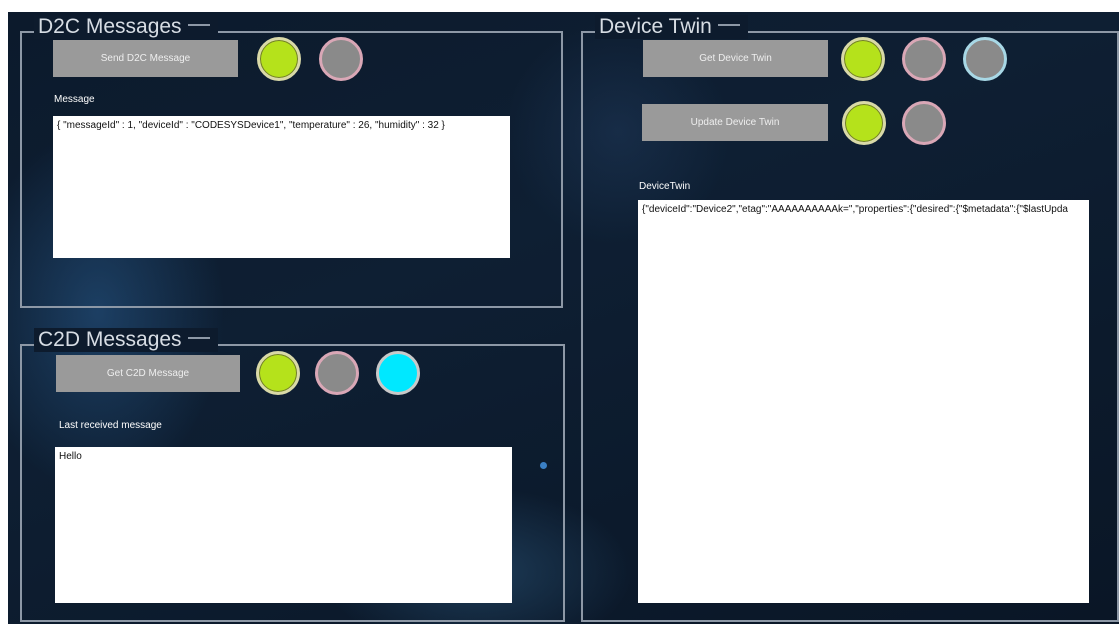 The image size is (1119, 624). What do you see at coordinates (863, 59) in the screenshot?
I see `twin-get-led-green` at bounding box center [863, 59].